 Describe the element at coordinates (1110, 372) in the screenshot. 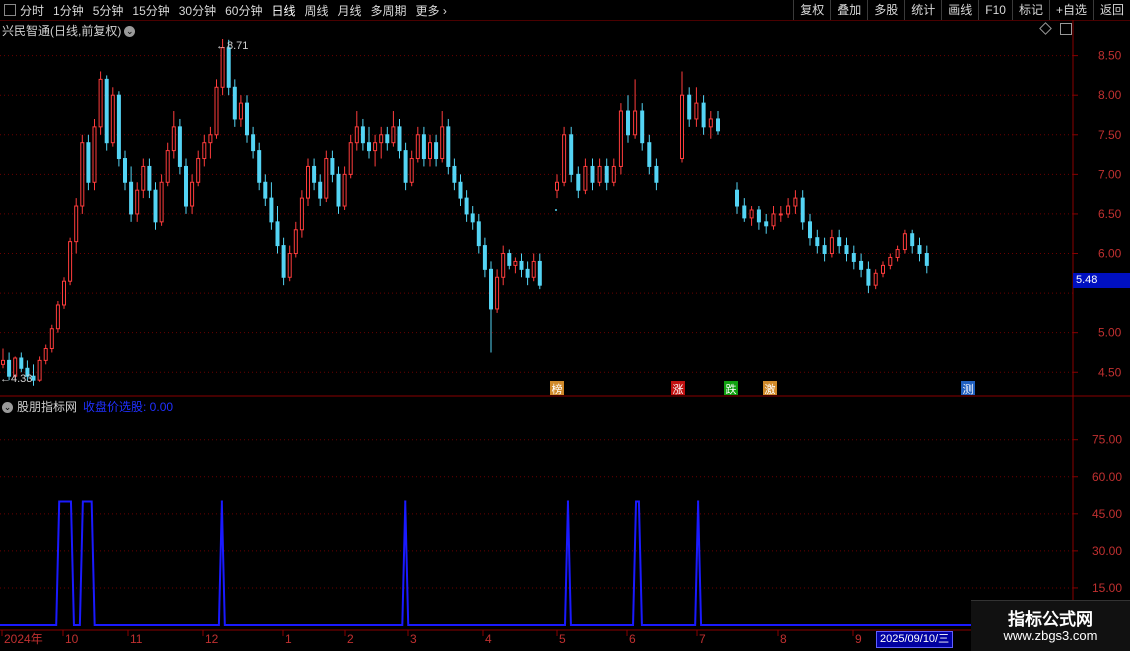

I see `price-tick-label: 4.50` at that location.